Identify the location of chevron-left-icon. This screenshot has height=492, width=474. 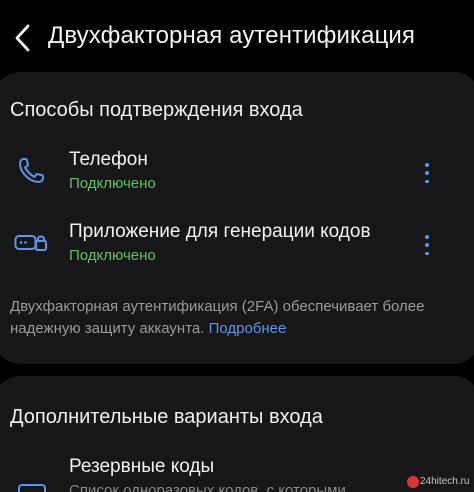
(22, 38).